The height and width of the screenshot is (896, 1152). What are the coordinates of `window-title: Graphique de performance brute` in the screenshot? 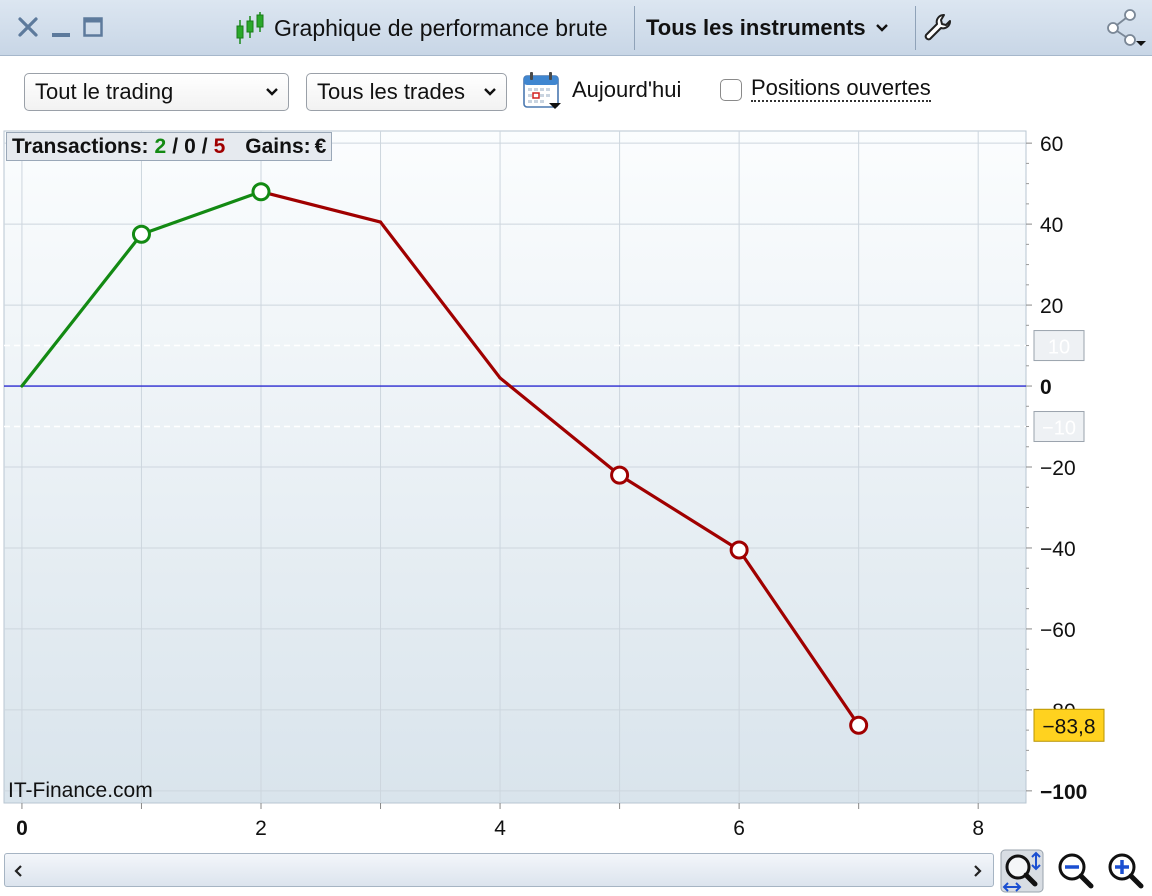 It's located at (441, 27).